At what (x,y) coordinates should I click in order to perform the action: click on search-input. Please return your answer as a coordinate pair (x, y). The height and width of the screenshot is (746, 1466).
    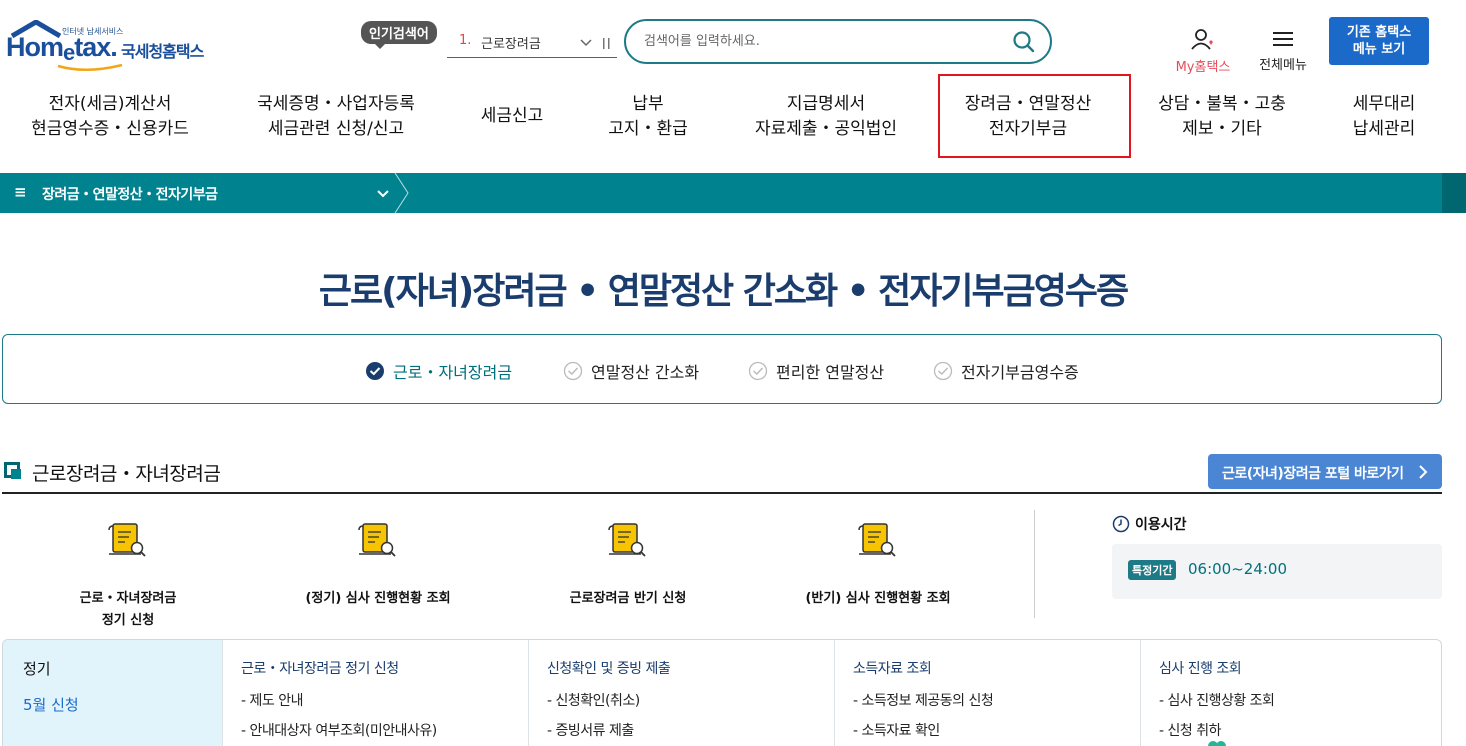
    Looking at the image, I should click on (824, 41).